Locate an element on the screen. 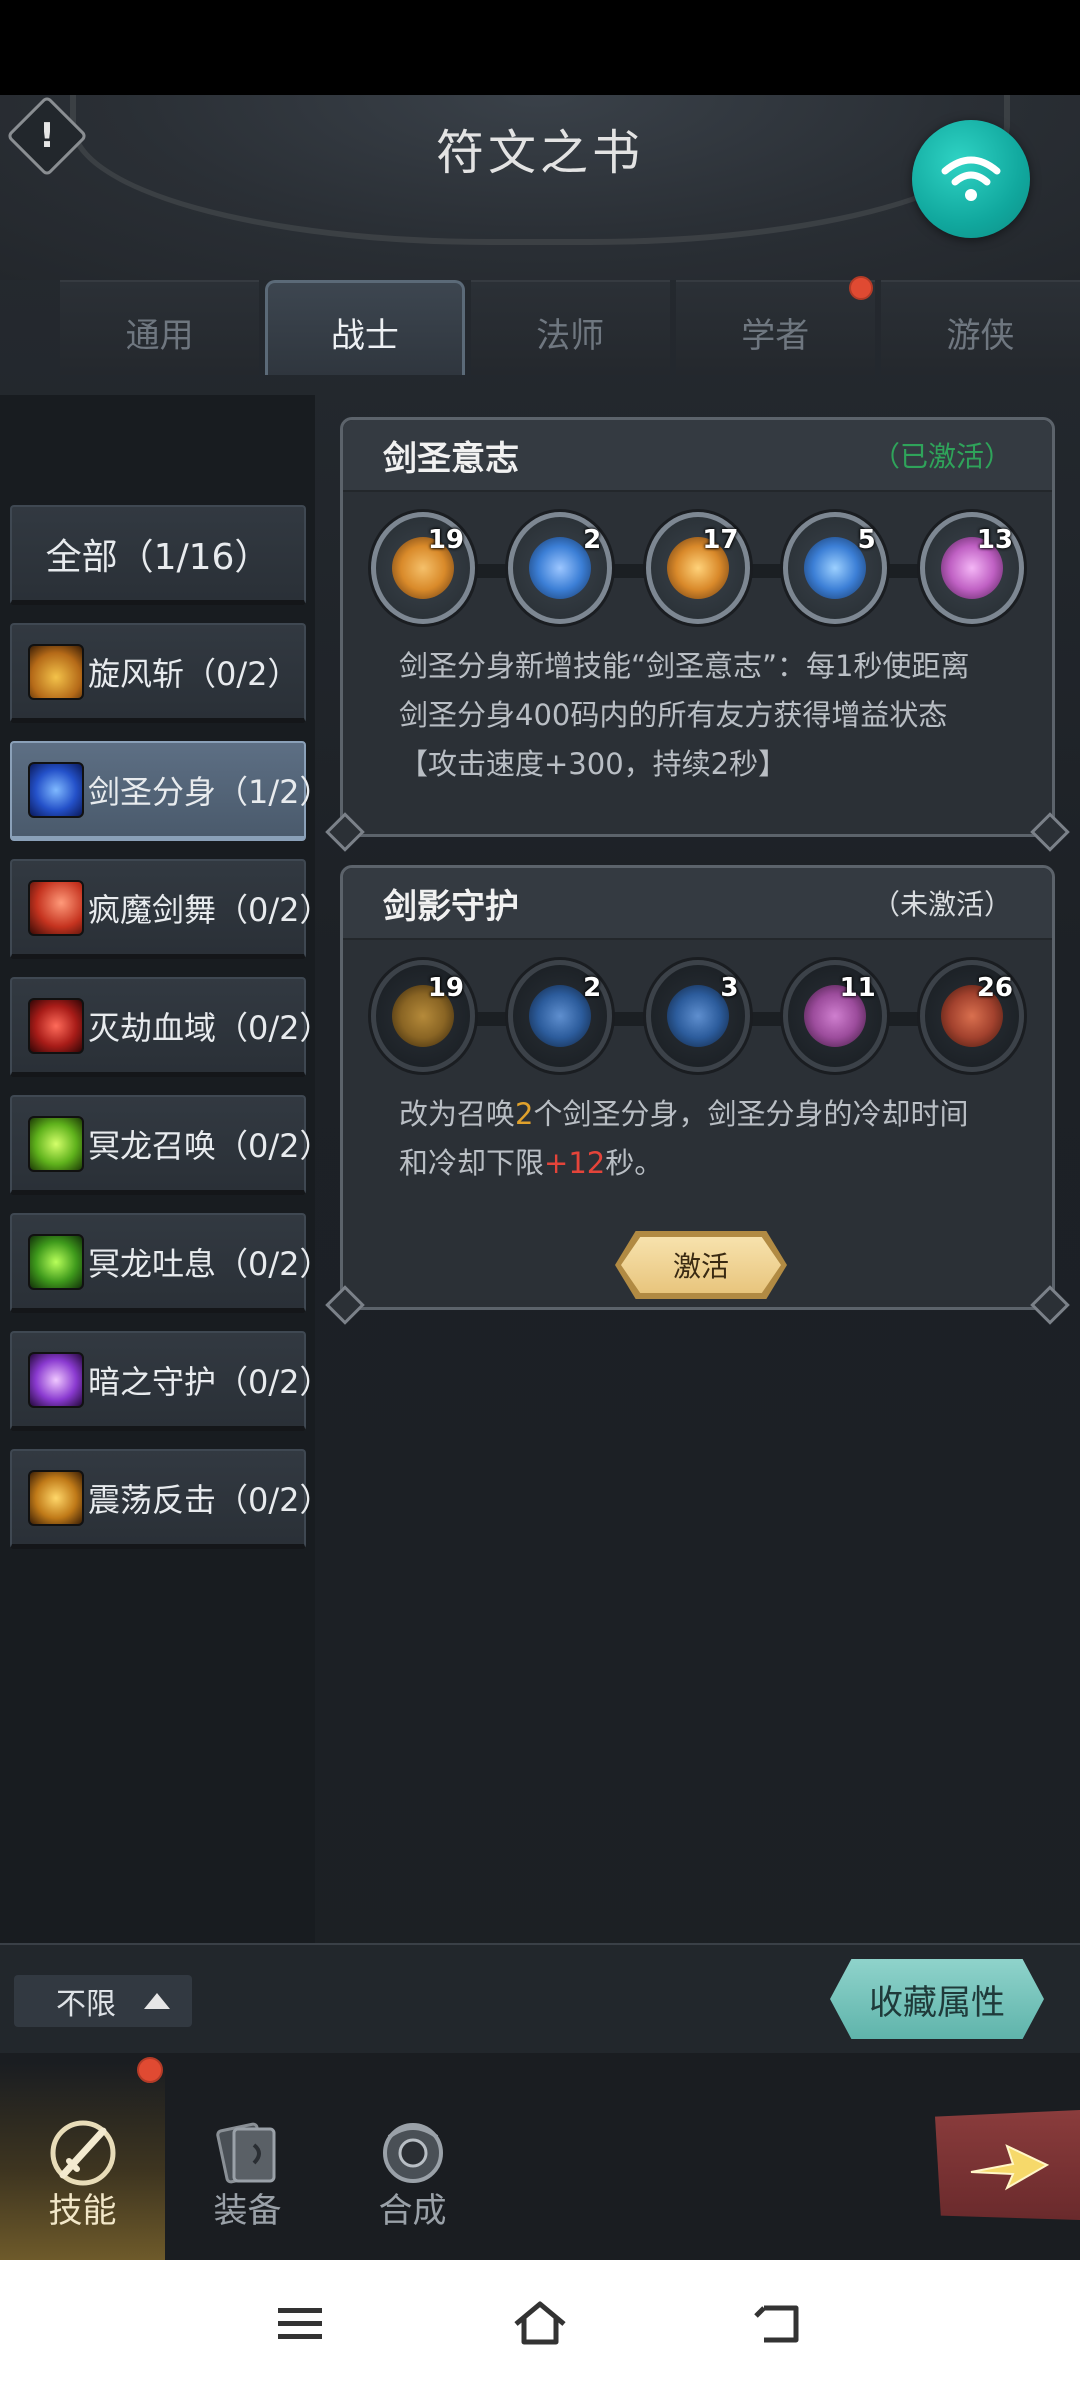 This screenshot has width=1080, height=2388. arrow-right-icon is located at coordinates (1010, 2167).